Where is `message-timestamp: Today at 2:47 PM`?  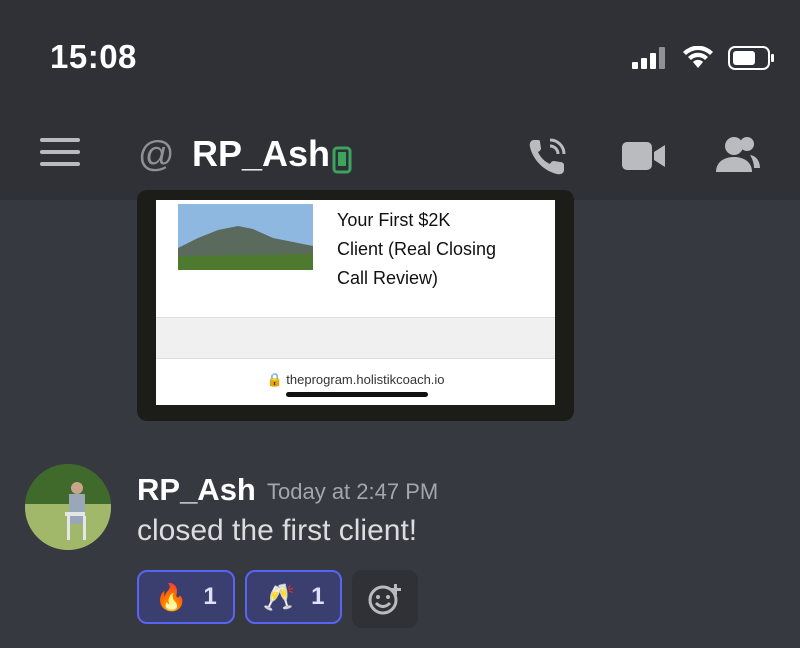
message-timestamp: Today at 2:47 PM is located at coordinates (353, 491).